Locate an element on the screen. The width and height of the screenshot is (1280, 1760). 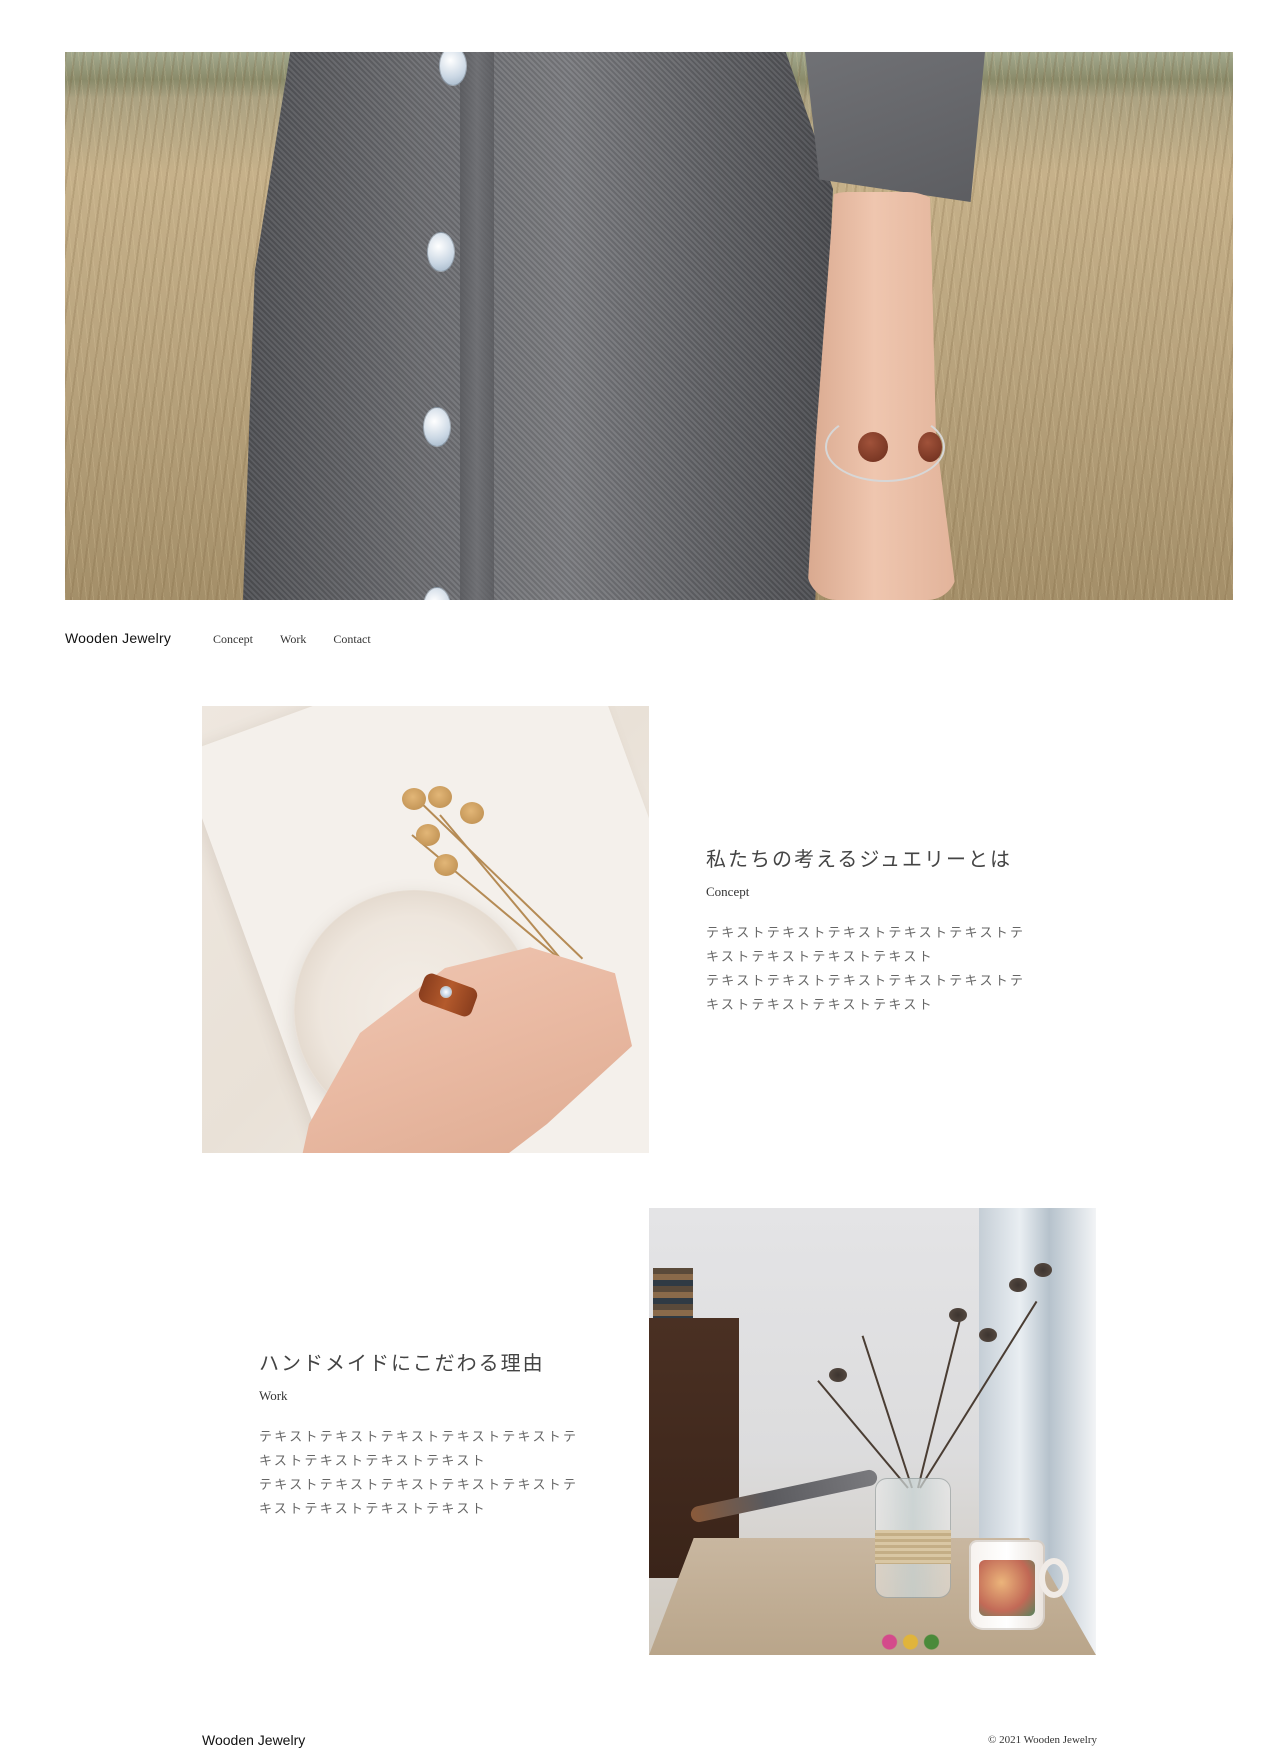
work-image-mug-handle is located at coordinates (1054, 1578).